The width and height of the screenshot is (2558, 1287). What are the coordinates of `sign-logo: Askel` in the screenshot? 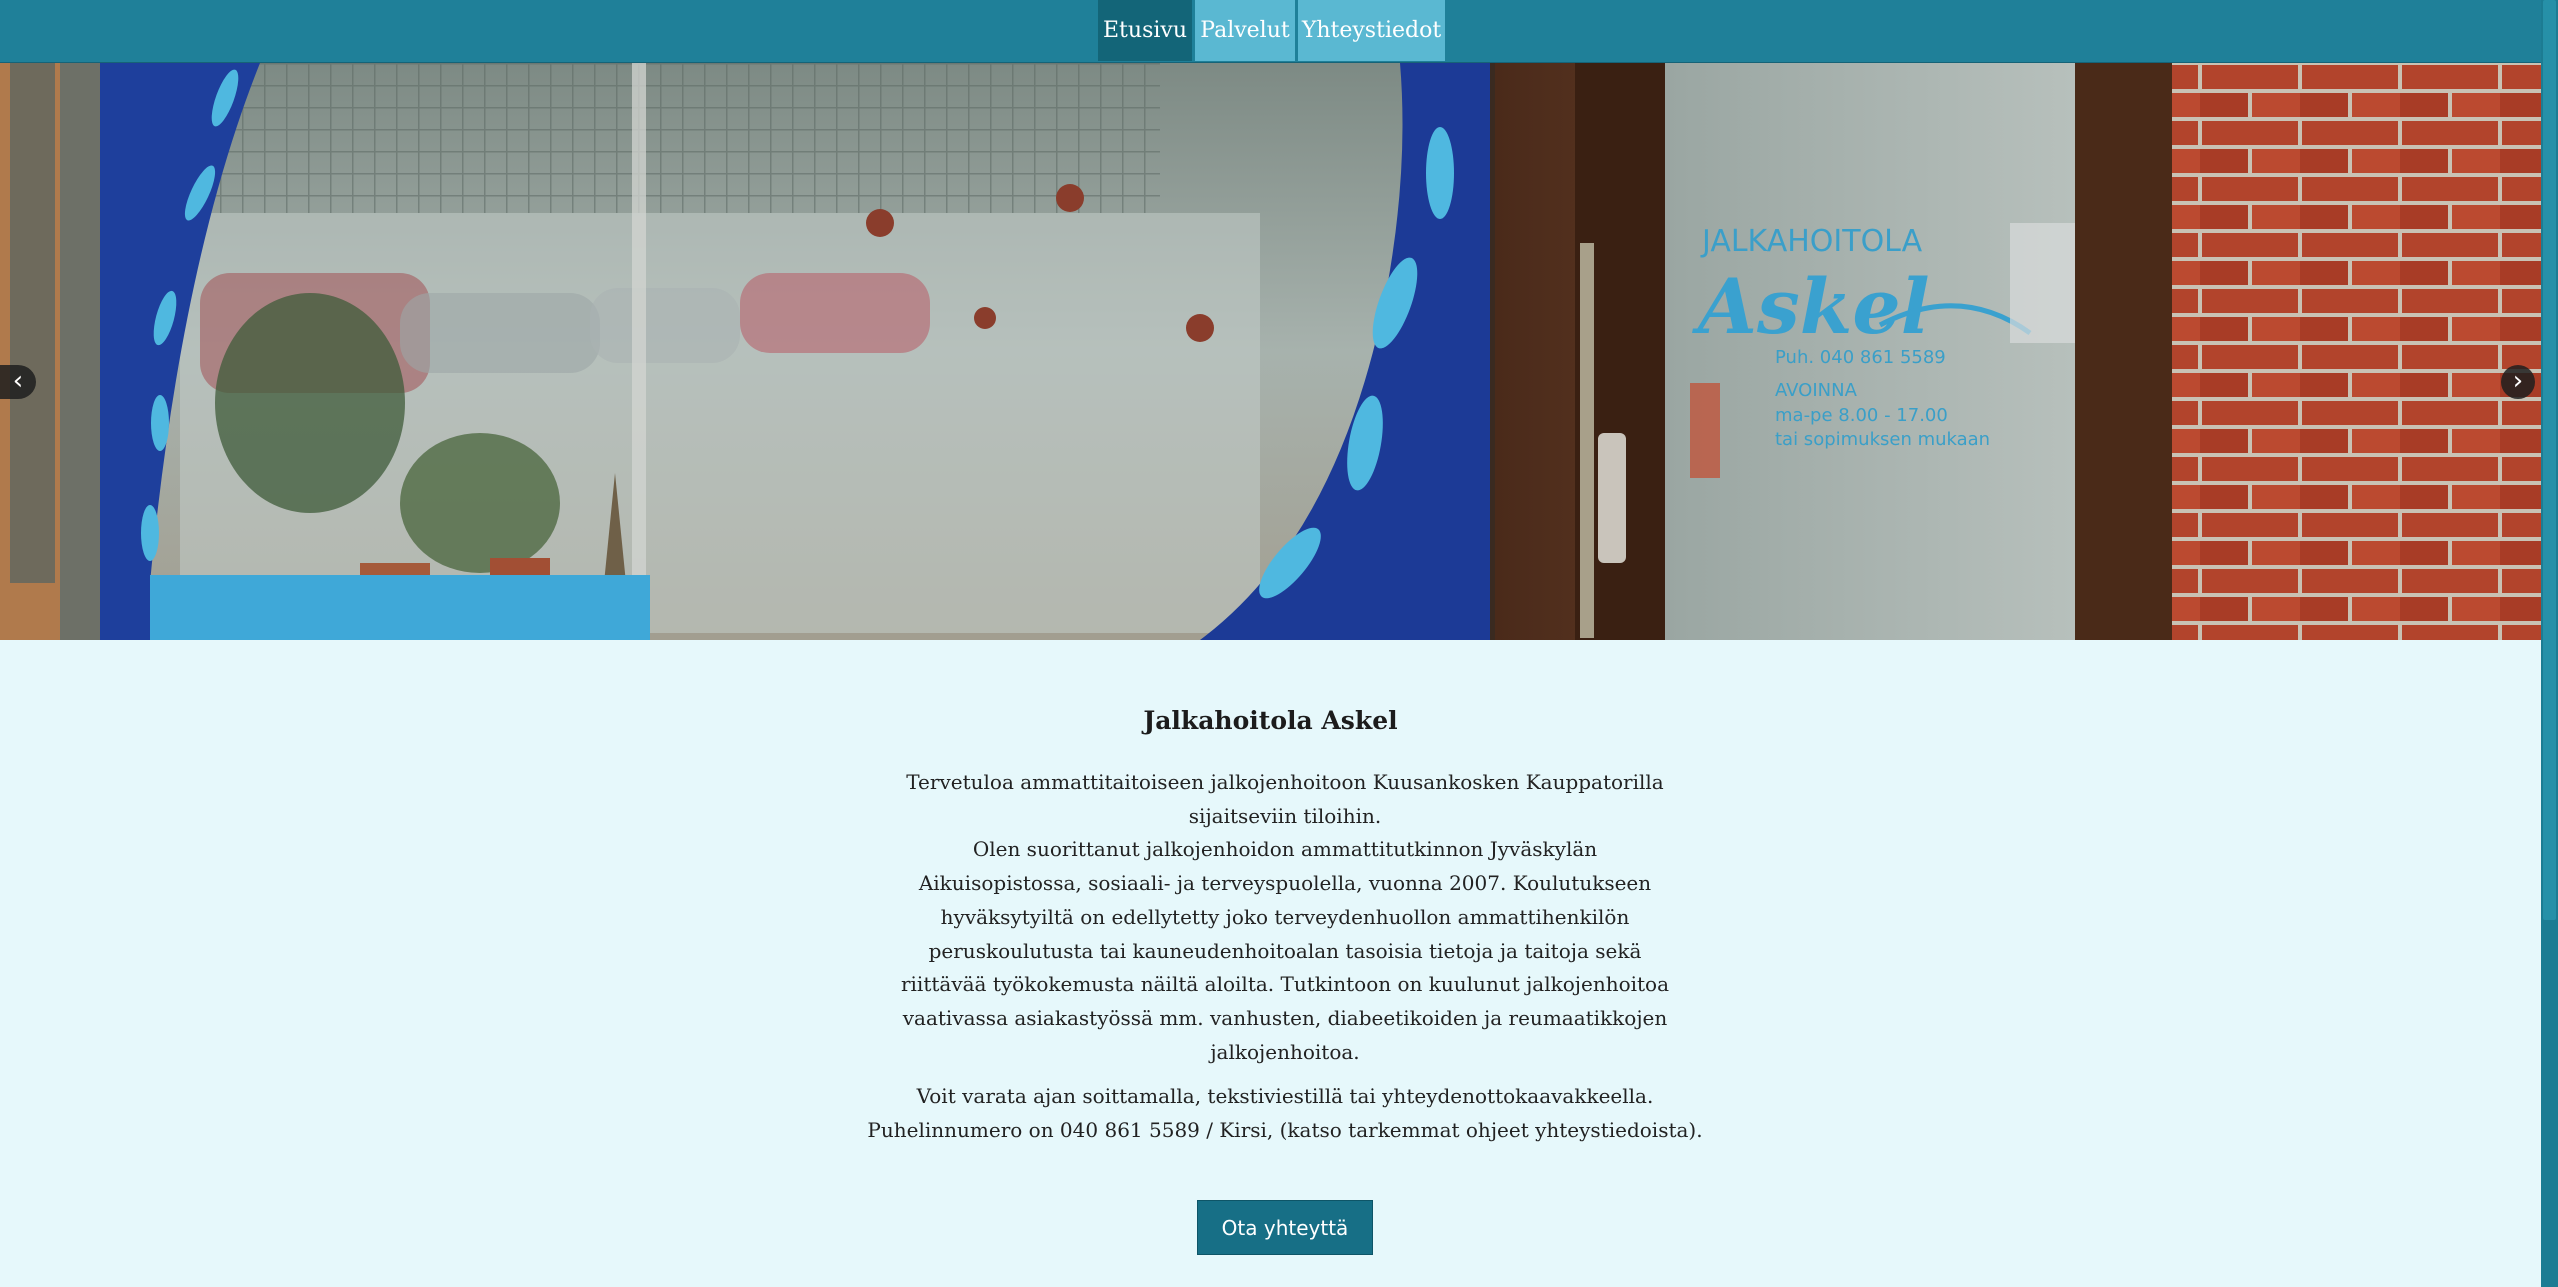 It's located at (1811, 306).